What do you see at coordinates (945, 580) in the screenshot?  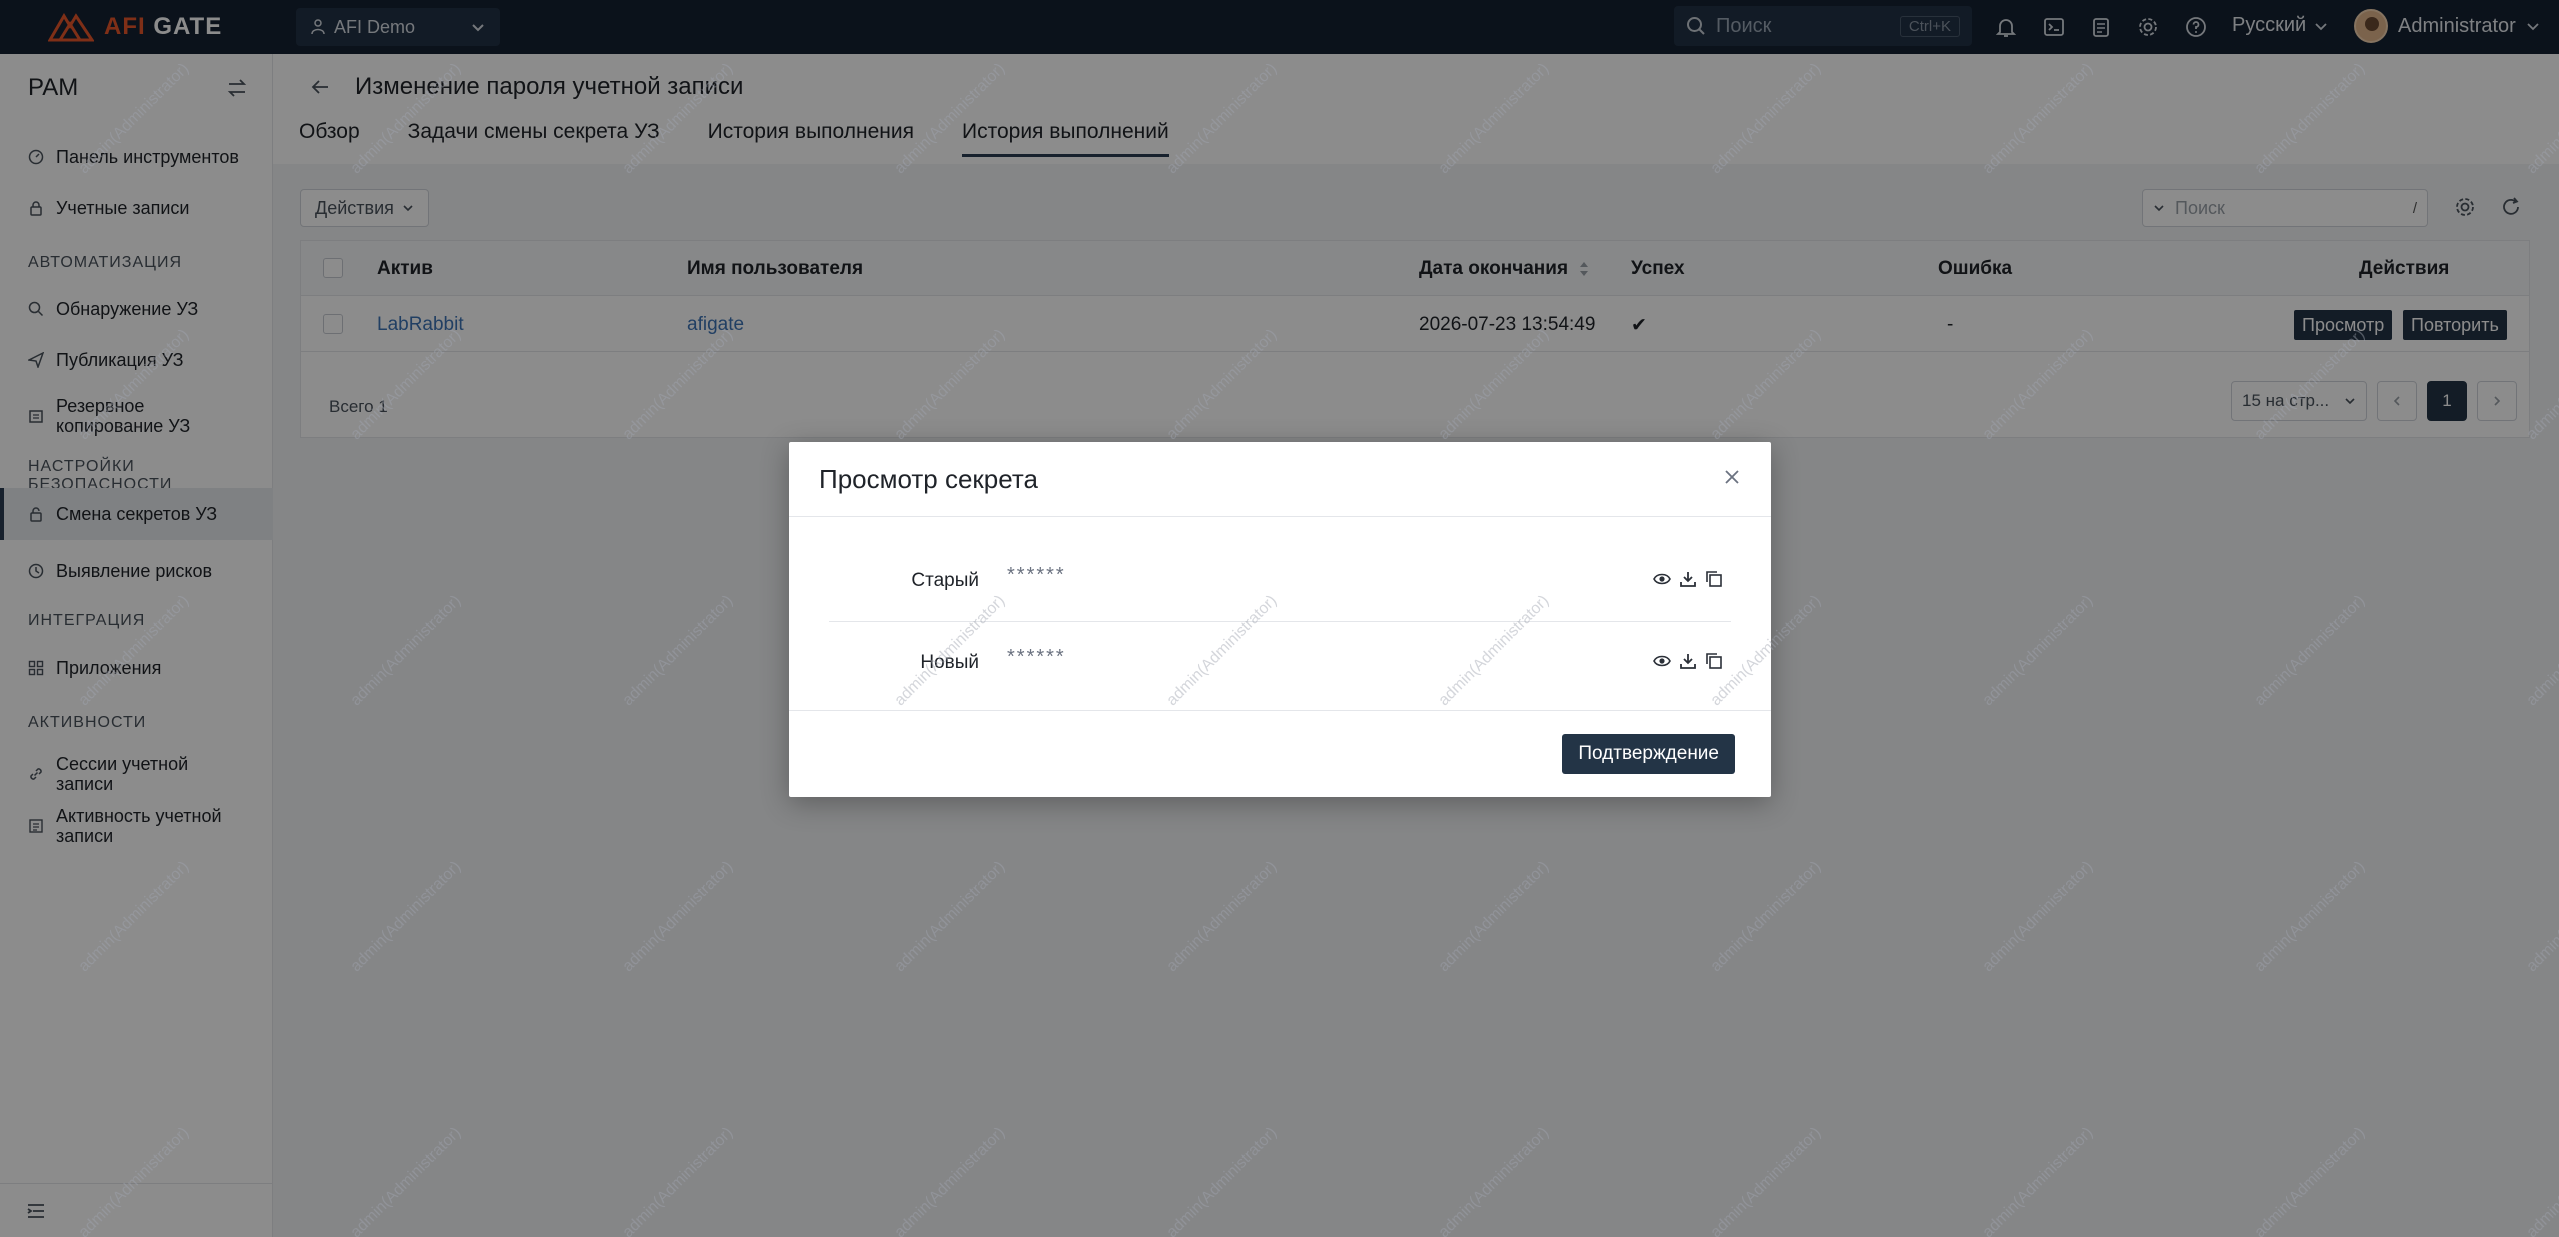 I see `old-secret-label: Старый` at bounding box center [945, 580].